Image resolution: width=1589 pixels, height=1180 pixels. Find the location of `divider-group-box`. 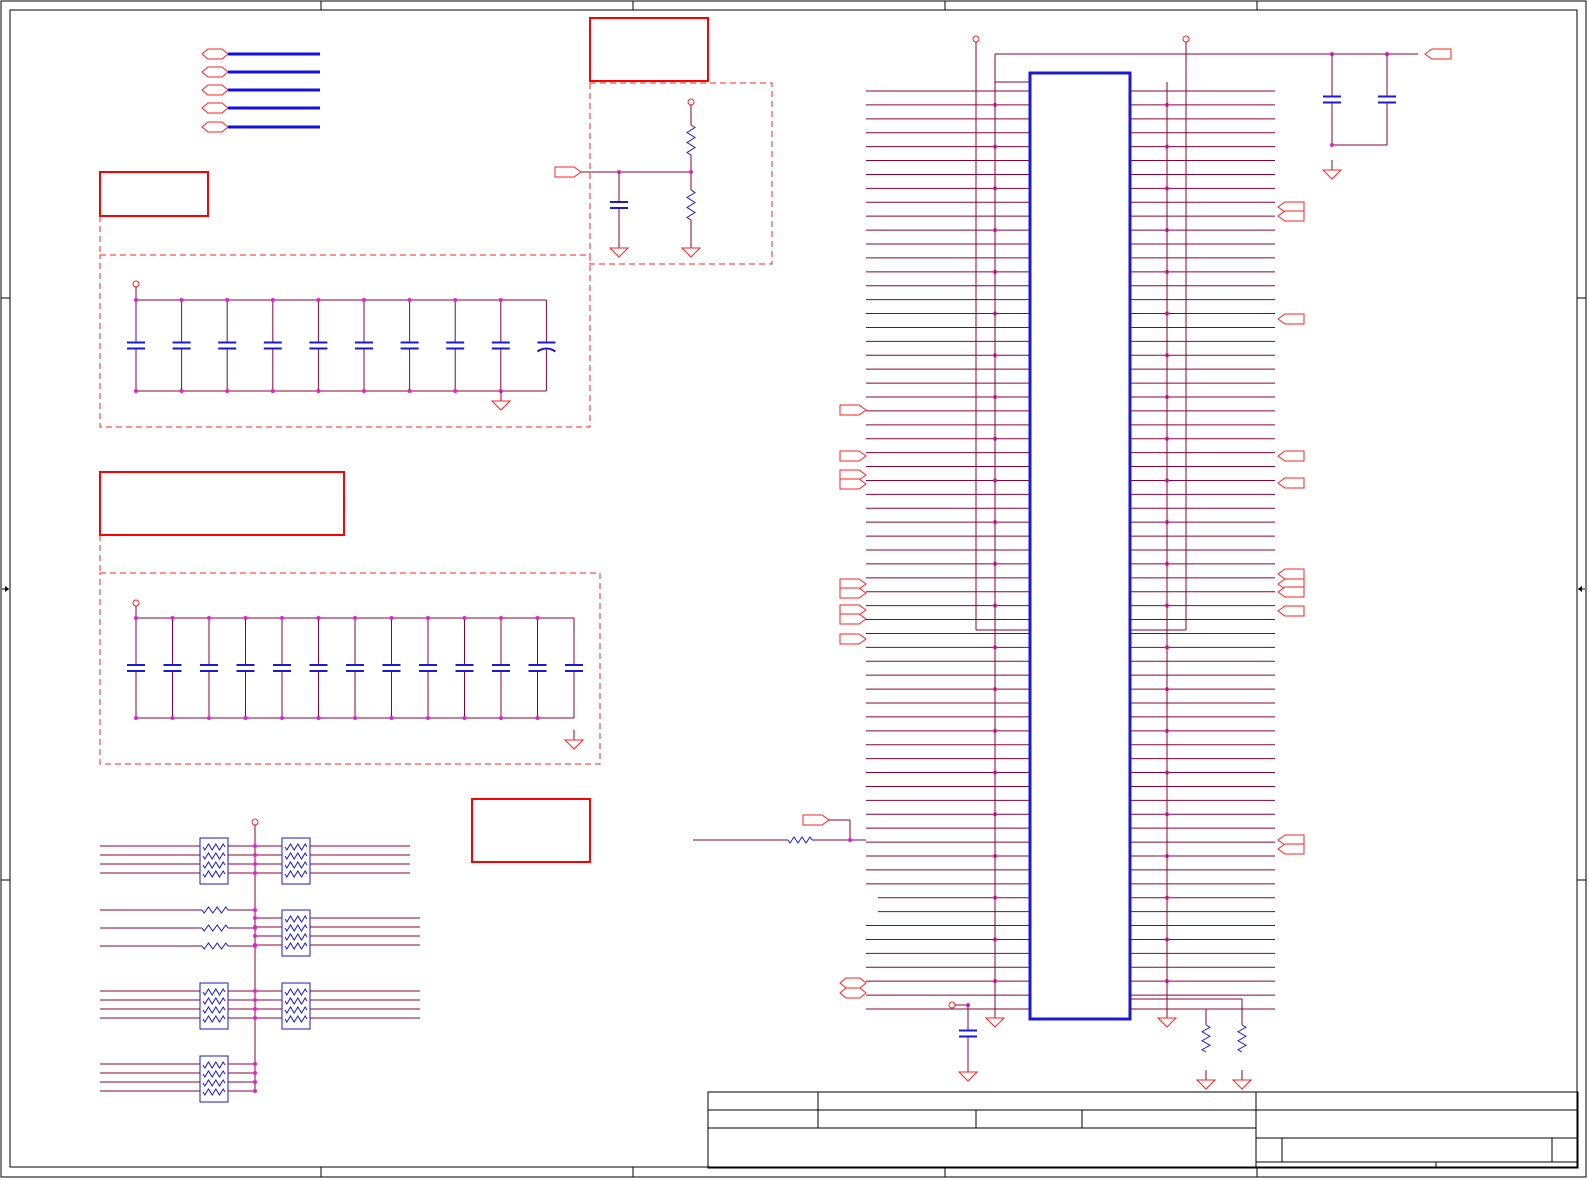

divider-group-box is located at coordinates (681, 173).